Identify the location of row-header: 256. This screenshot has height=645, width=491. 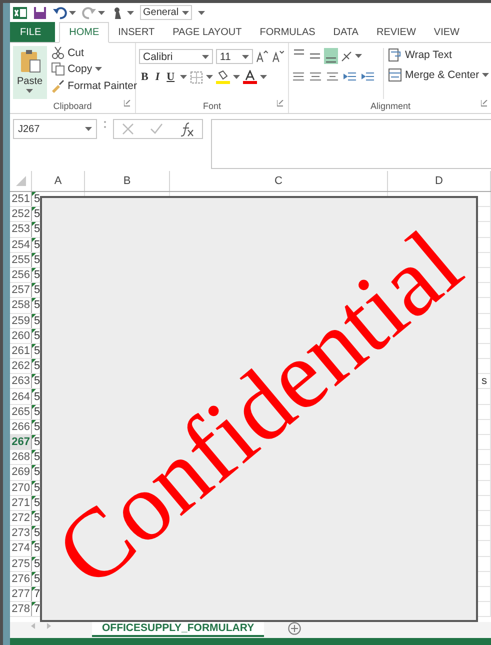
(21, 275).